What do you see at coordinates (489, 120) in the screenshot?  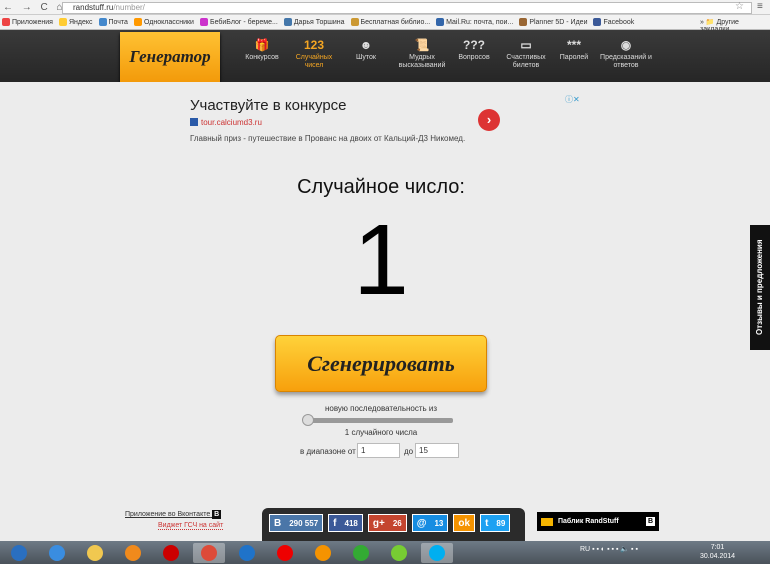 I see `ad-arrow-button: ›` at bounding box center [489, 120].